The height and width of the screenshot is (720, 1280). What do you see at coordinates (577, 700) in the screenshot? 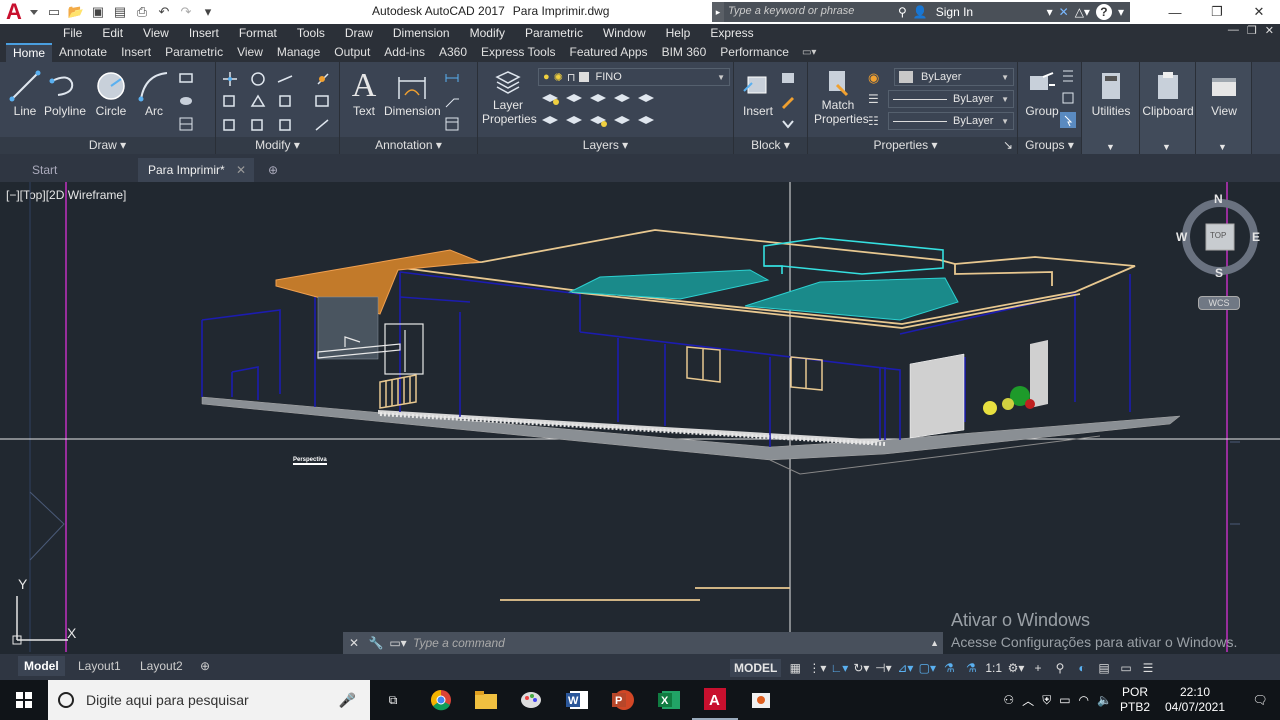
I see `word-icon: W` at bounding box center [577, 700].